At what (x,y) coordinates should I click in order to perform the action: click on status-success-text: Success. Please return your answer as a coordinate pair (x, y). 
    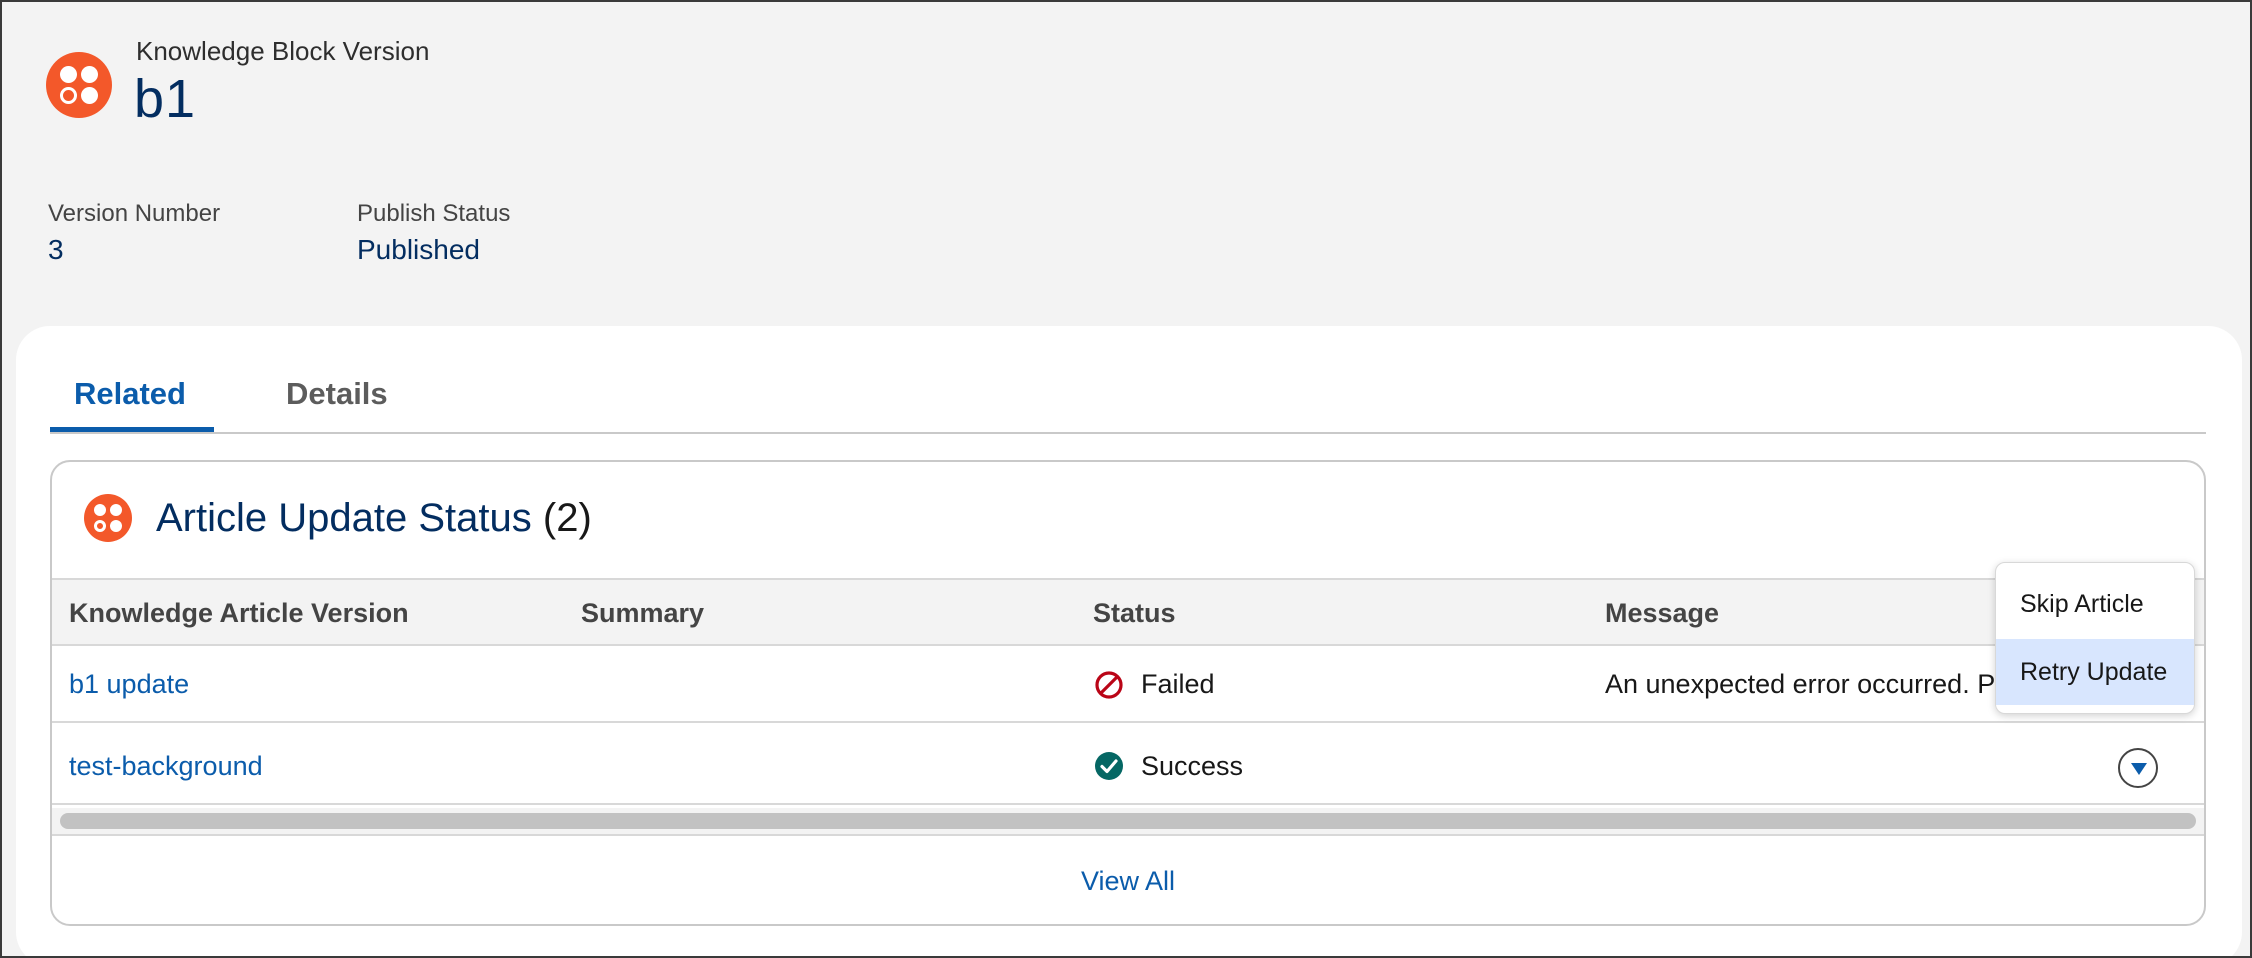
    Looking at the image, I should click on (1192, 766).